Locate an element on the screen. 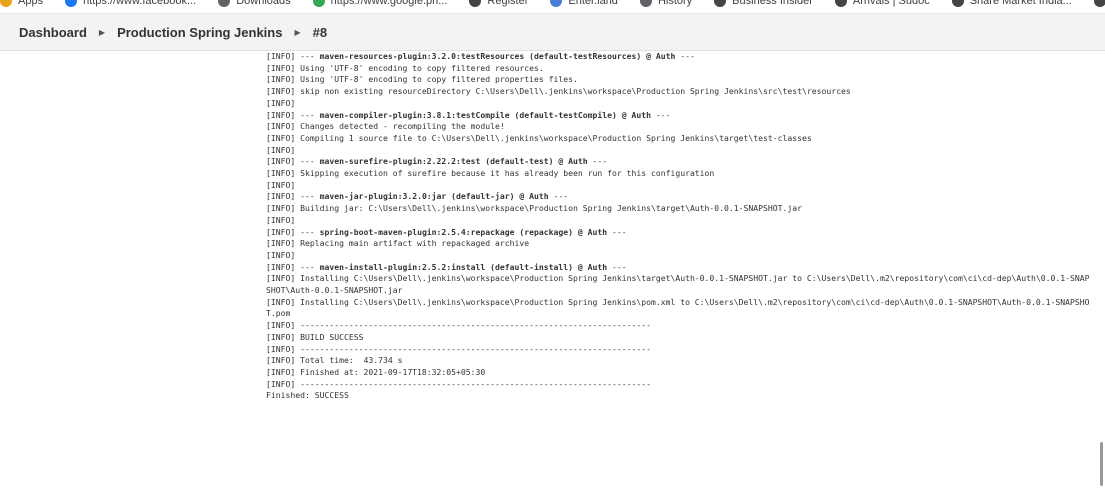 The width and height of the screenshot is (1105, 493). console-line-text: [INFO] Total time: 43.734 s is located at coordinates (334, 360).